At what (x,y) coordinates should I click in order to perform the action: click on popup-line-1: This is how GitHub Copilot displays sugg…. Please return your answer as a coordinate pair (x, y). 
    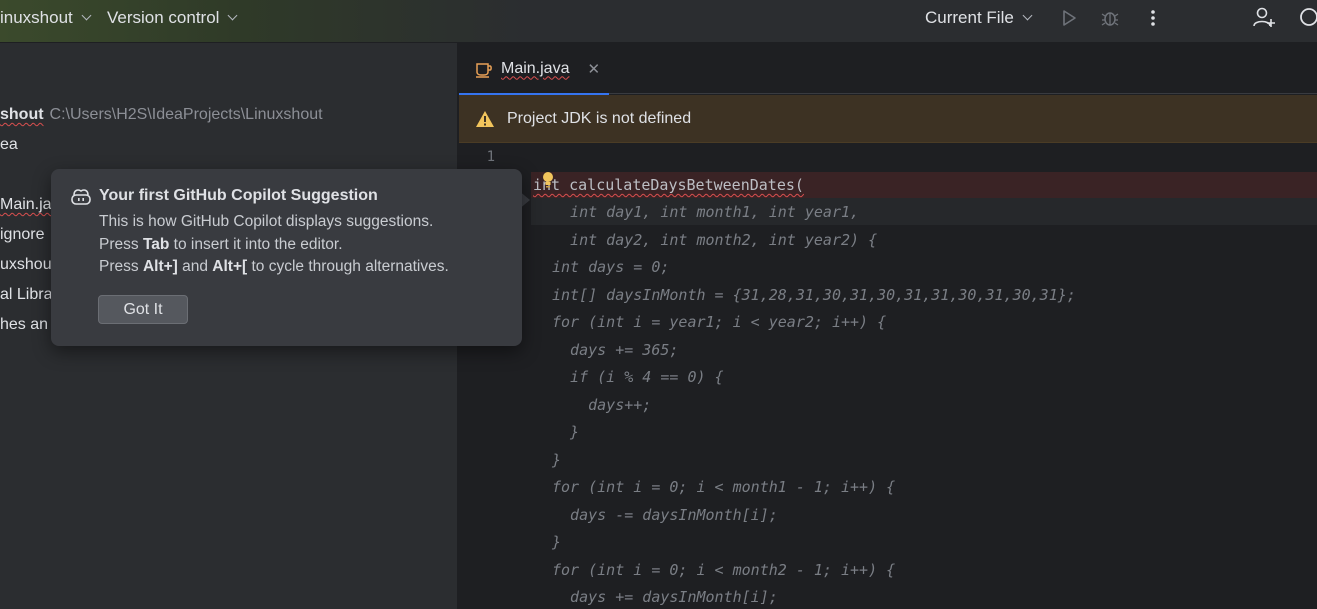
    Looking at the image, I should click on (266, 221).